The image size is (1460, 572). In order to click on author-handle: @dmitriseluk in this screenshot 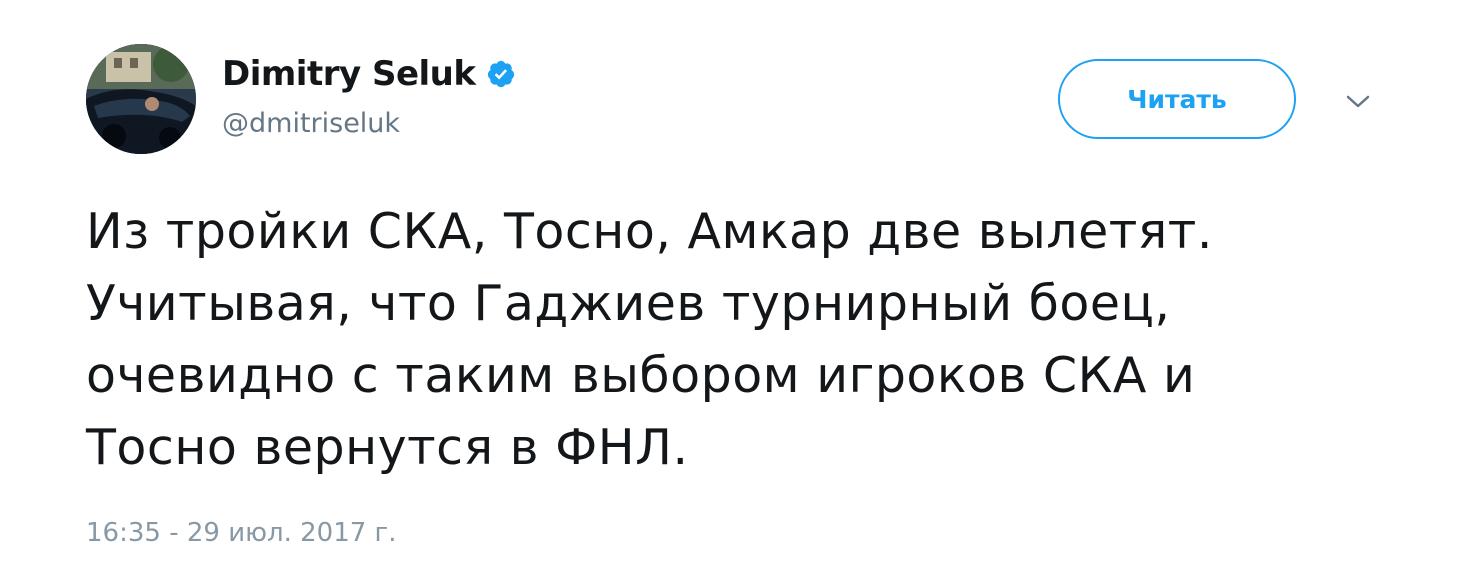, I will do `click(311, 123)`.